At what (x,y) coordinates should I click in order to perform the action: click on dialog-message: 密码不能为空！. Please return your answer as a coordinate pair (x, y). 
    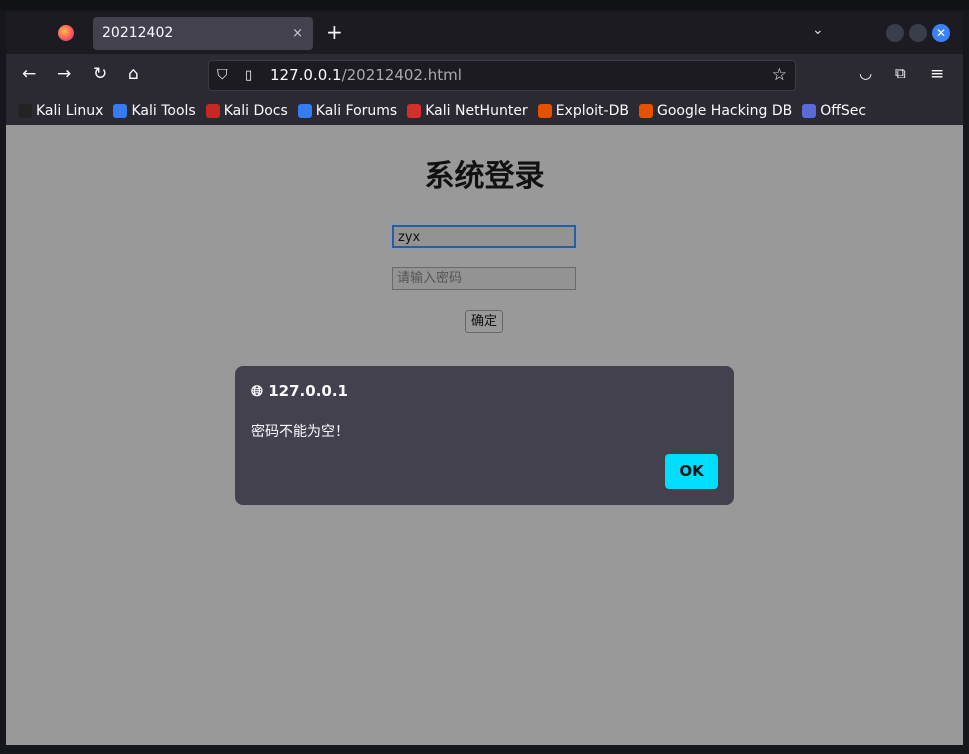
    Looking at the image, I should click on (300, 432).